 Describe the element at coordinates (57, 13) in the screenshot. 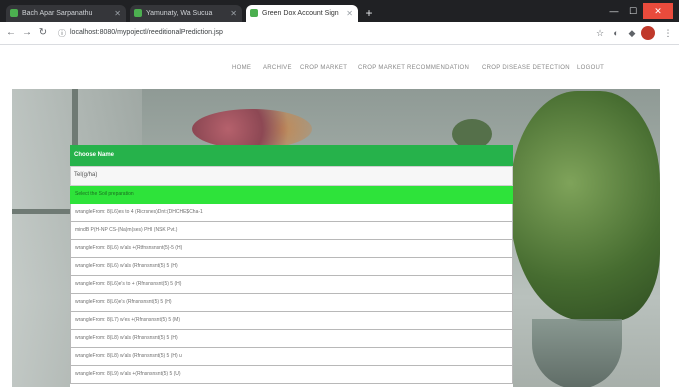

I see `tab-title: Bach Apar Sarpanathu` at that location.